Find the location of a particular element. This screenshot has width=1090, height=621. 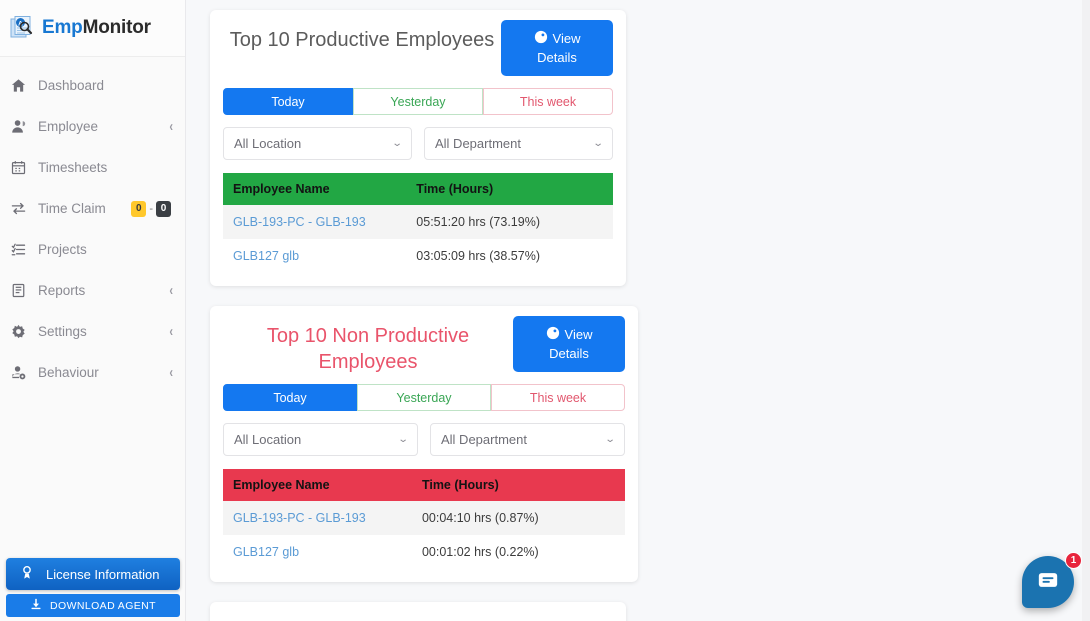

sidebar-item-dashboard: Dashboard is located at coordinates (92, 85).